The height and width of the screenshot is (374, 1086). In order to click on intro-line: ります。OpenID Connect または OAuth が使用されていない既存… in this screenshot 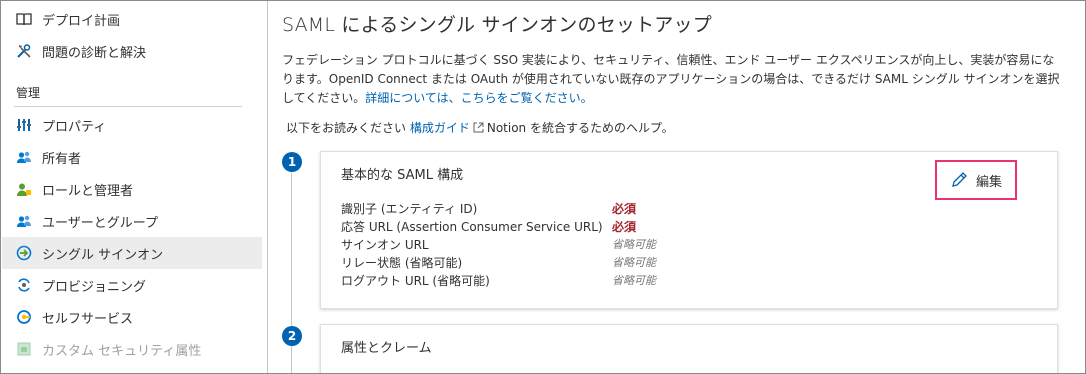, I will do `click(671, 79)`.